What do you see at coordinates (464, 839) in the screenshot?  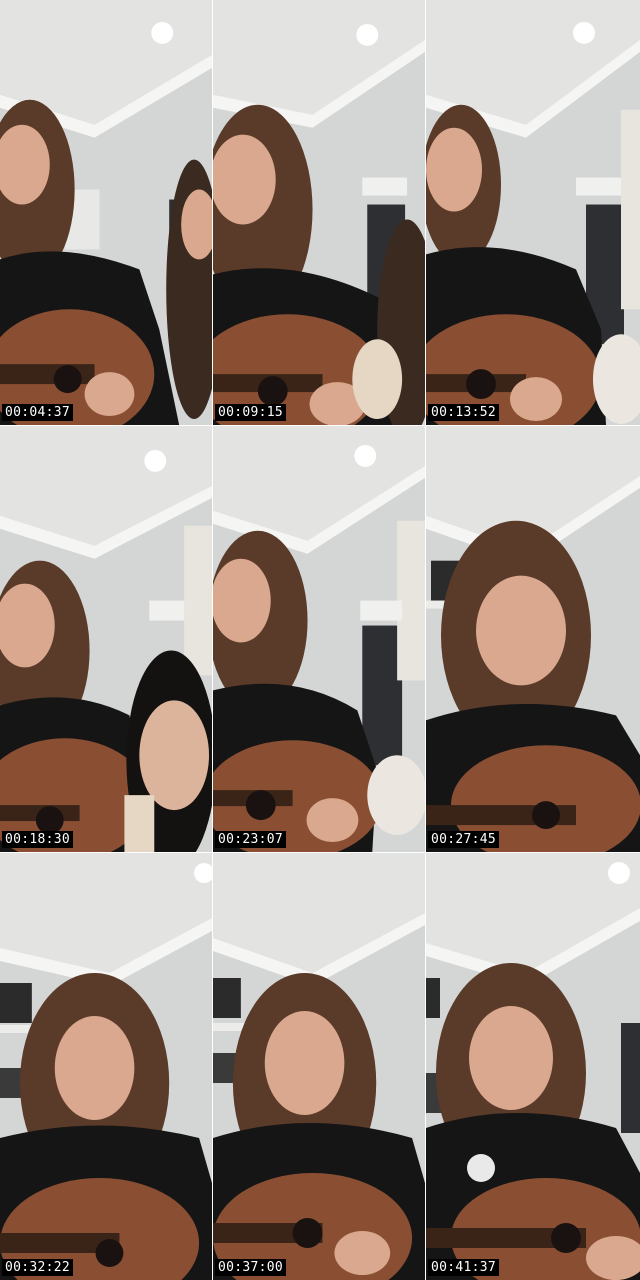 I see `frame-6-timestamp: 00:27:45` at bounding box center [464, 839].